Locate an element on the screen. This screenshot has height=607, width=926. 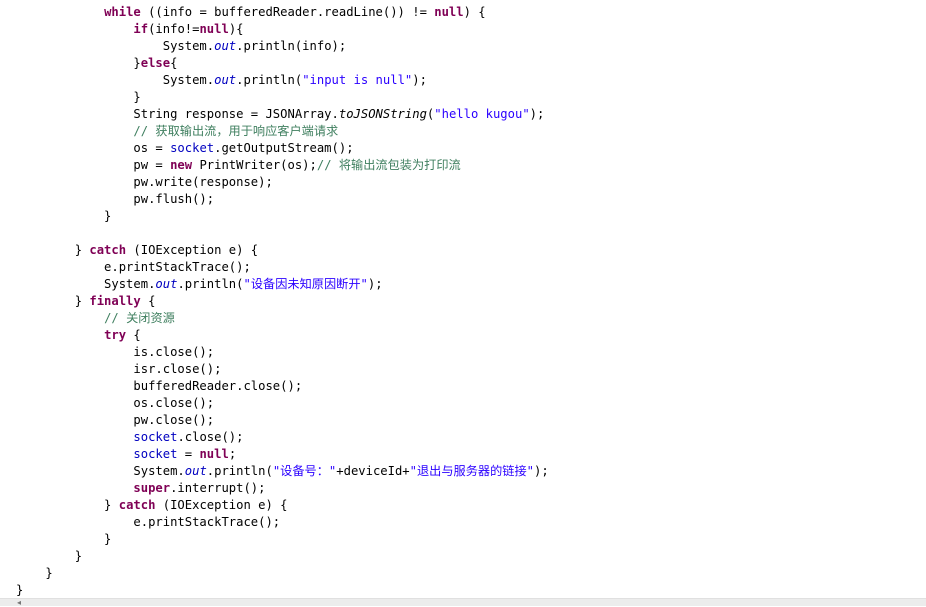
code-line: pw.write(response); is located at coordinates (144, 182).